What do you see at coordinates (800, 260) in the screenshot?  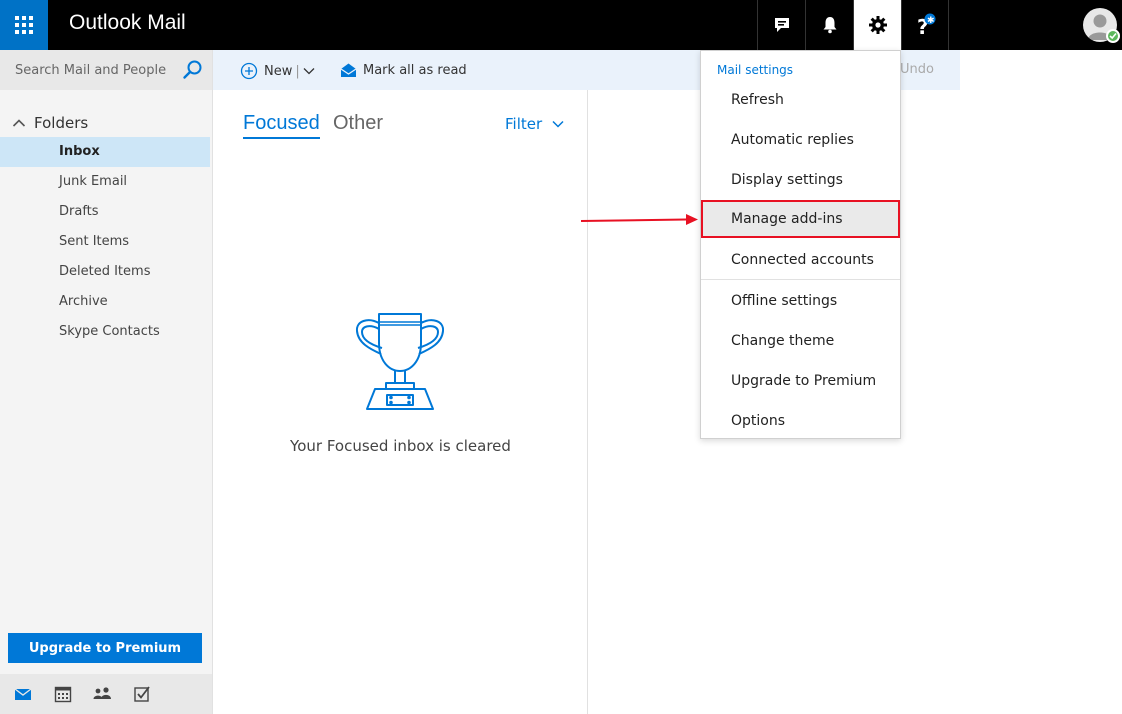 I see `menu-item-connected-accounts: Connected accounts` at bounding box center [800, 260].